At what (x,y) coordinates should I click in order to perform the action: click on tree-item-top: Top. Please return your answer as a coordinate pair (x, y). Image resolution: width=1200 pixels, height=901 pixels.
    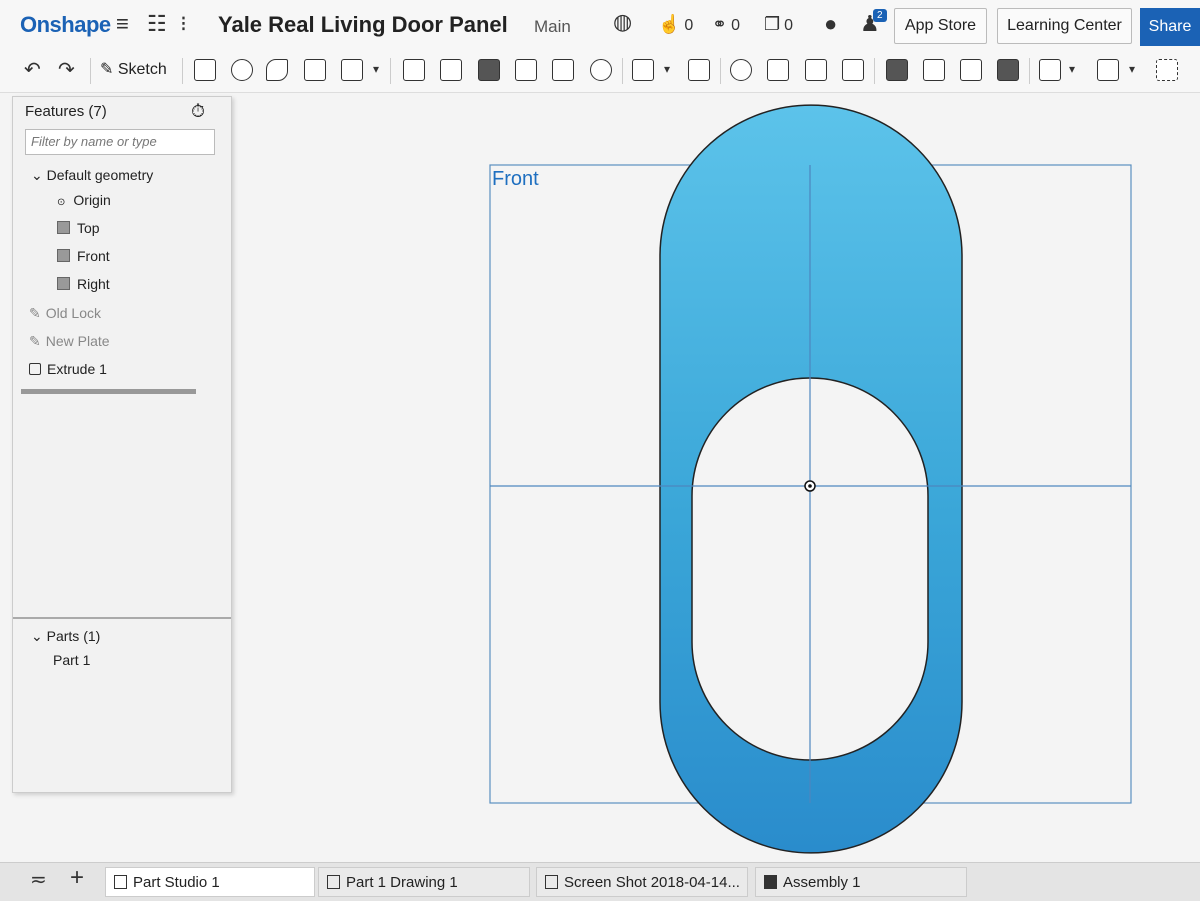
    Looking at the image, I should click on (78, 228).